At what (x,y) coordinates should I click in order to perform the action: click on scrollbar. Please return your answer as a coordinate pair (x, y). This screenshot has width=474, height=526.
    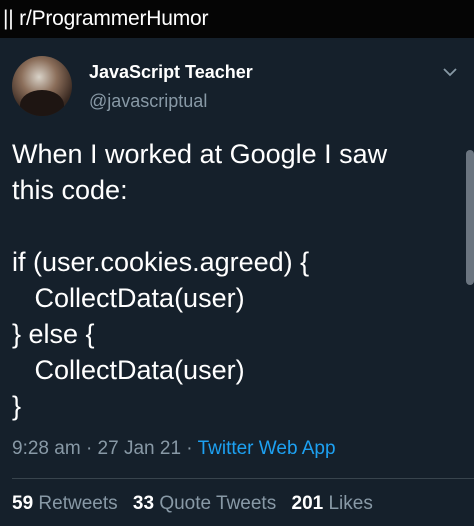
    Looking at the image, I should click on (470, 217).